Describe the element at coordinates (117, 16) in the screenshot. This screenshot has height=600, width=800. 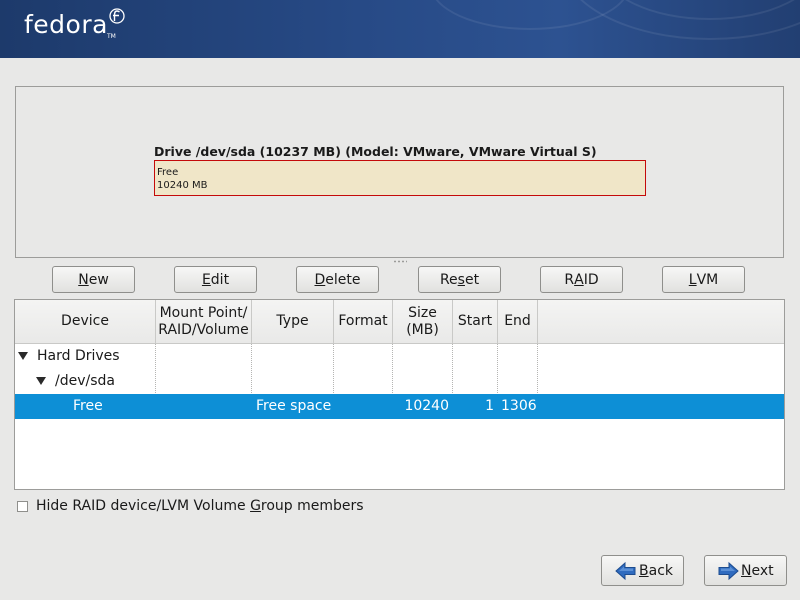
I see `fedora-infinity-icon` at that location.